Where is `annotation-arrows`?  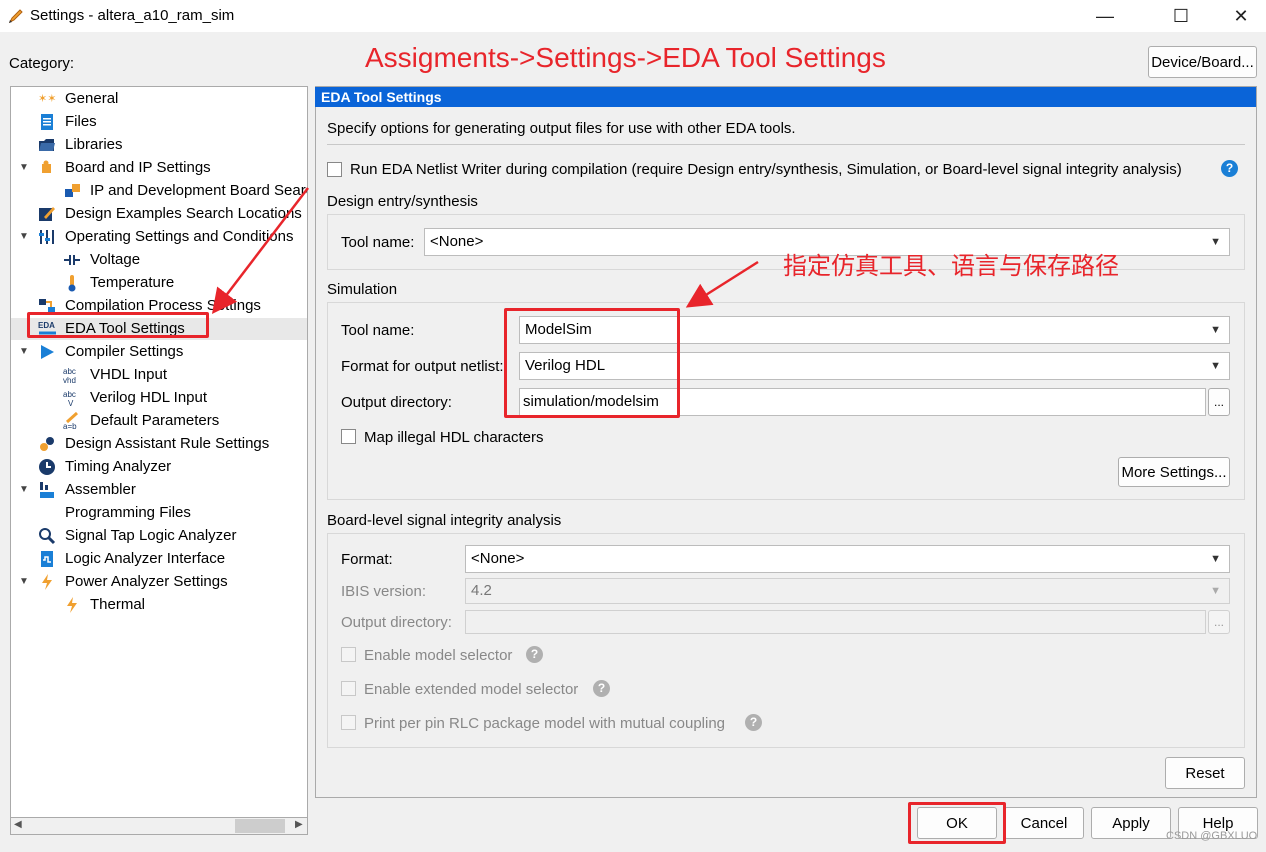
annotation-arrows is located at coordinates (485, 250).